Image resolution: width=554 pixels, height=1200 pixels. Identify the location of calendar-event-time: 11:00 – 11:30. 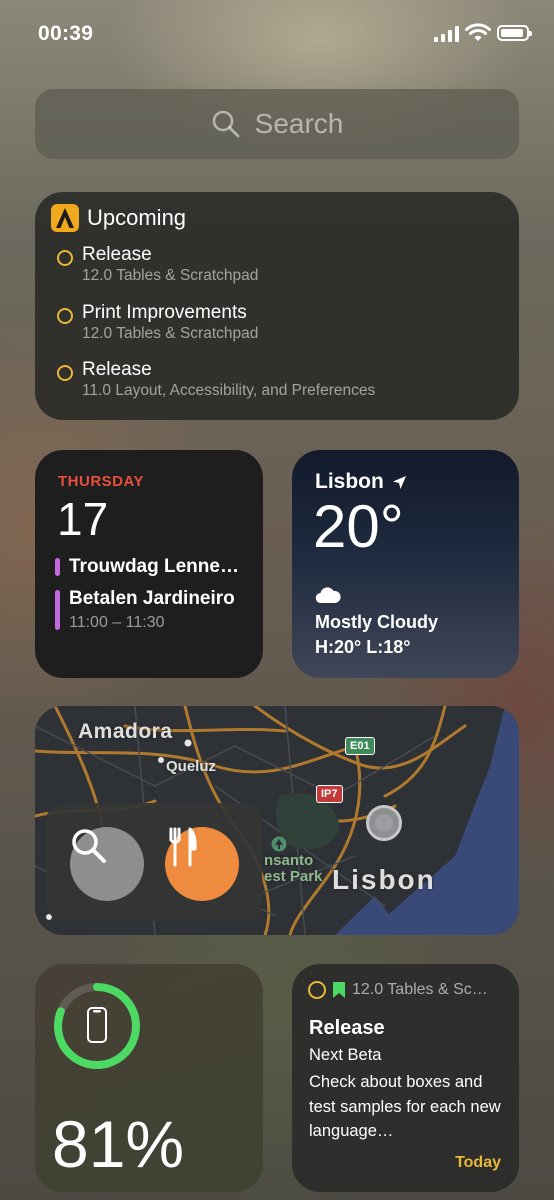
(117, 622).